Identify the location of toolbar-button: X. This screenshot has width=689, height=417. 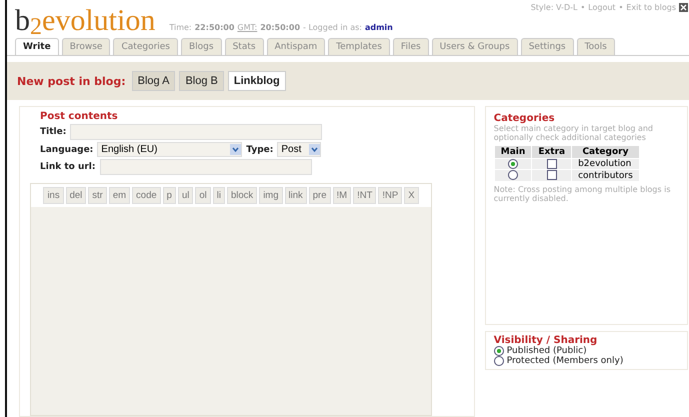
(411, 195).